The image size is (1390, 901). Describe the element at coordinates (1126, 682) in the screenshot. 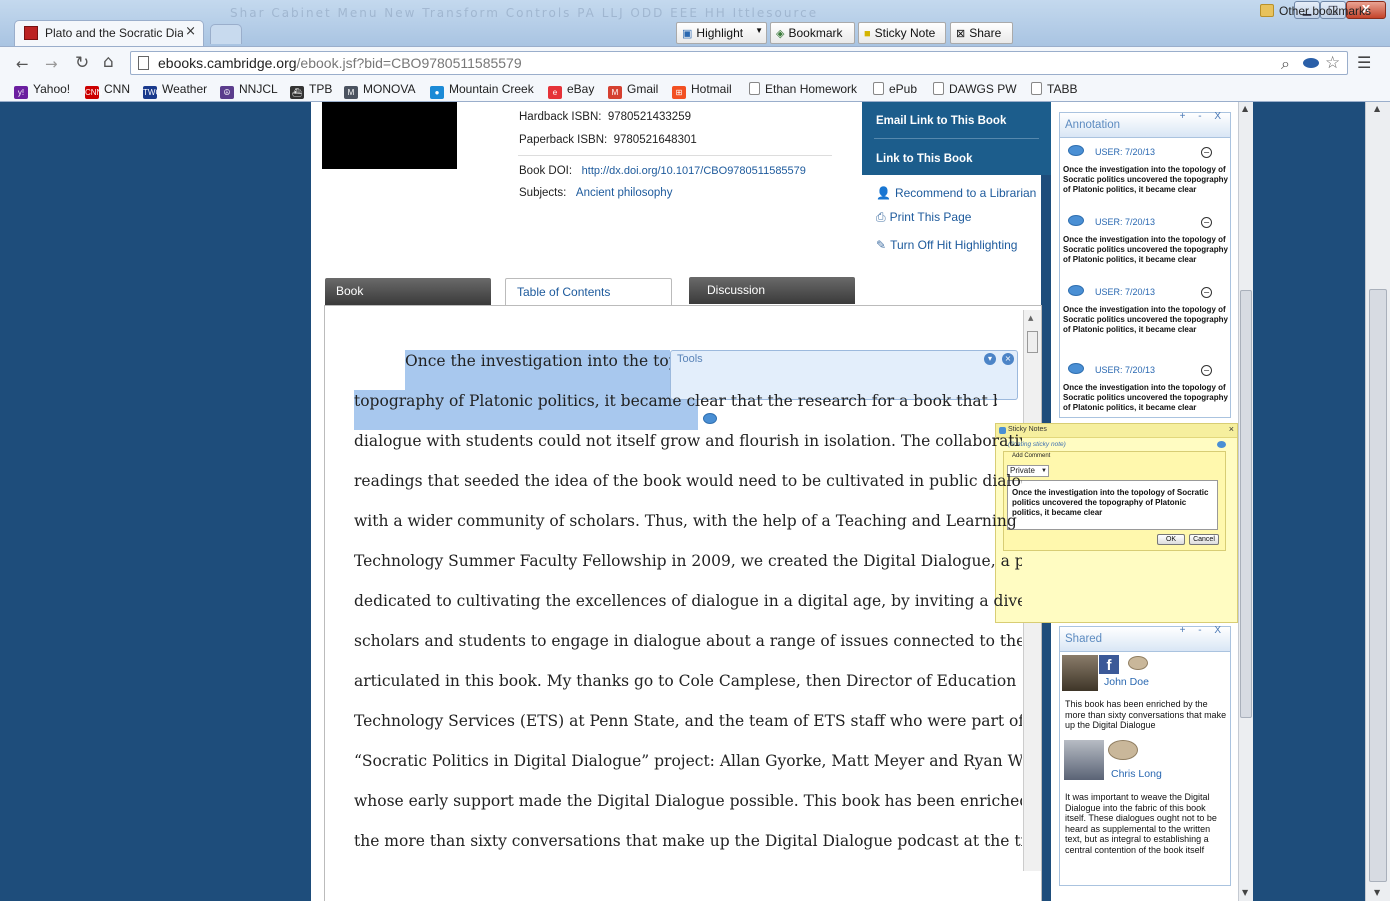

I see `shared-user-name: John Doe` at that location.